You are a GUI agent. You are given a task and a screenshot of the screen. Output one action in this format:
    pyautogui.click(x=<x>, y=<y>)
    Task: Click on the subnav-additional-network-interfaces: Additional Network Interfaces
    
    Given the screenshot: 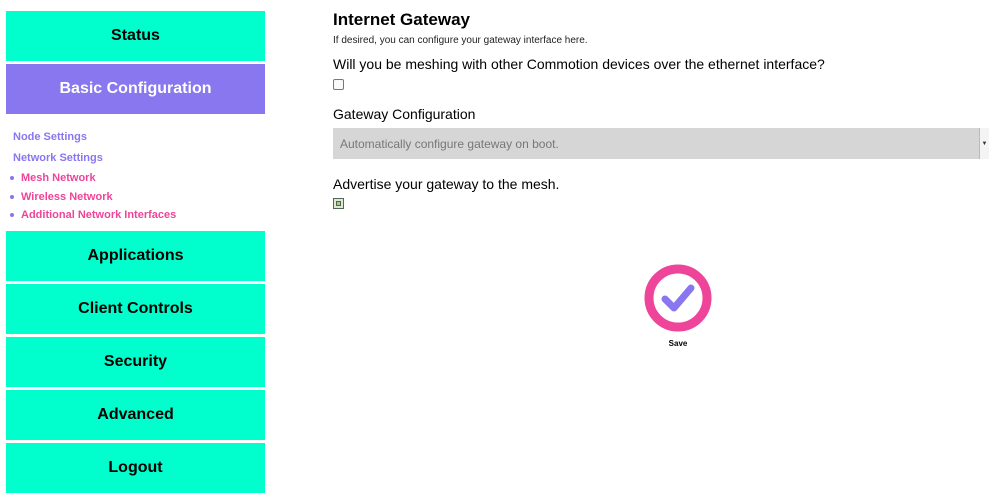 What is the action you would take?
    pyautogui.click(x=137, y=215)
    